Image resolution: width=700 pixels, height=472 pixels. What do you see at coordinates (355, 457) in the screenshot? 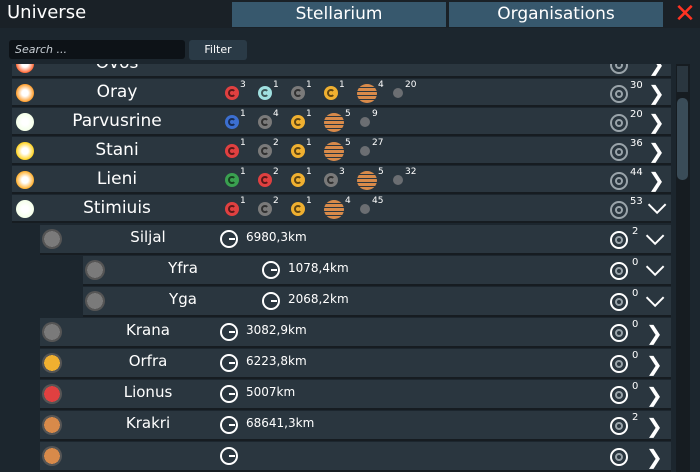
I see `body-row: ❯` at bounding box center [355, 457].